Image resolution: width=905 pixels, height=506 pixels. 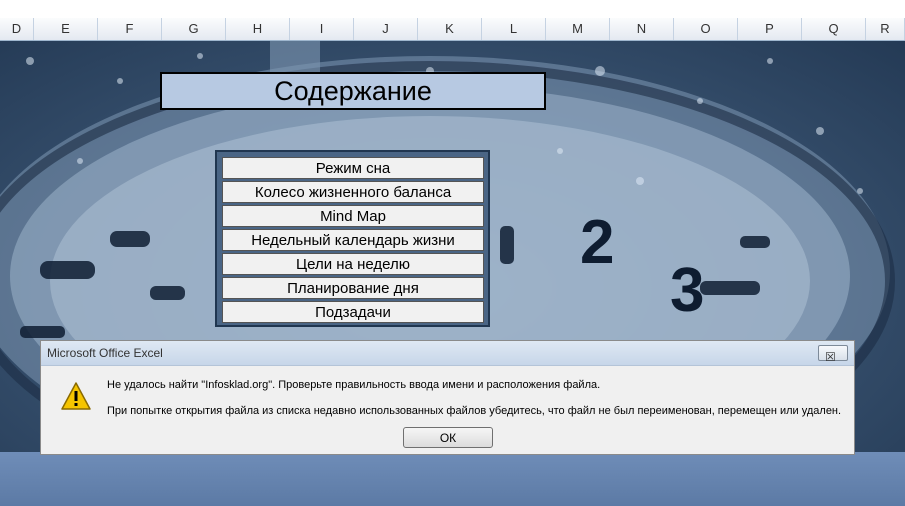 I want to click on column-header: M, so click(x=578, y=29).